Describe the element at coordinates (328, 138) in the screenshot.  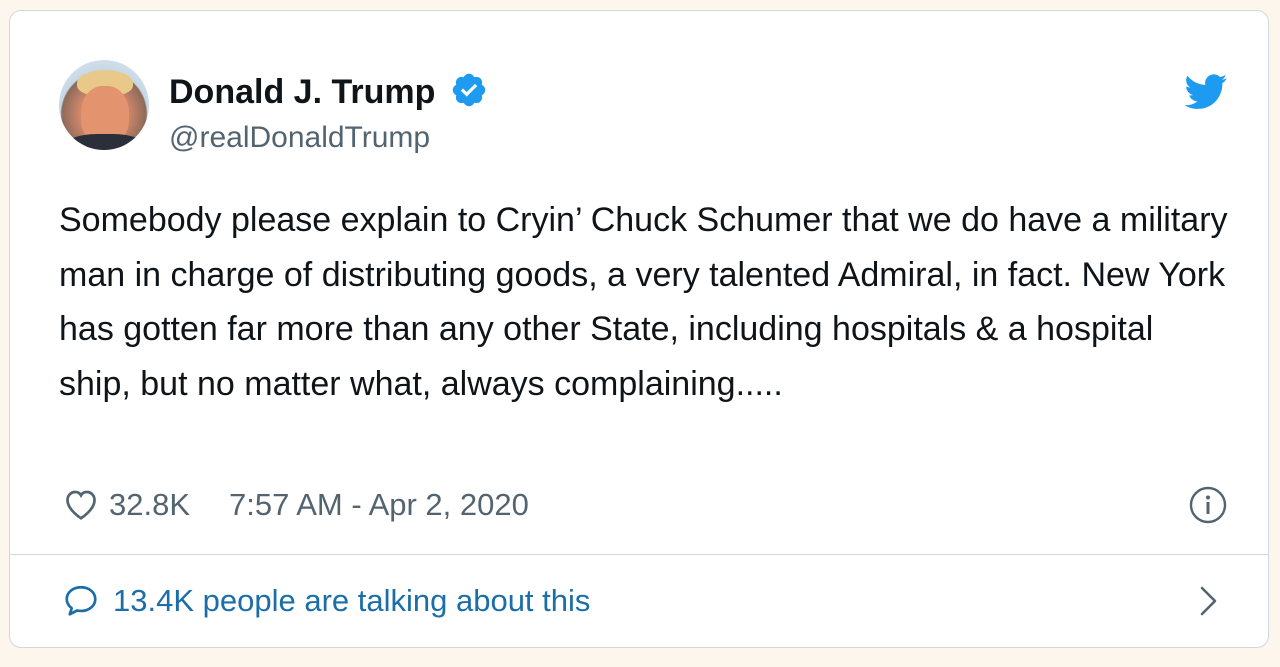
I see `author-handle: @realDonaldTrump` at that location.